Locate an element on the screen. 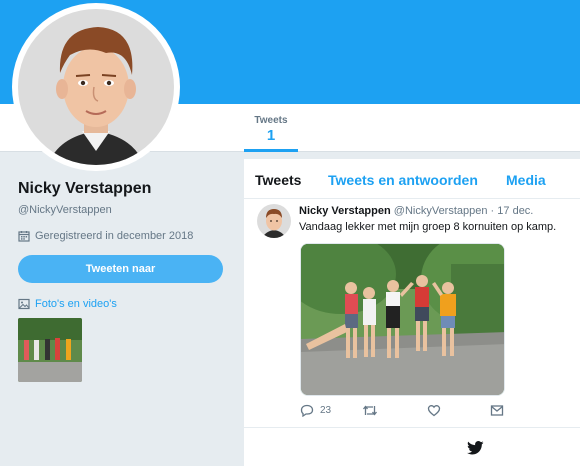 This screenshot has height=466, width=580. profile-name: Nicky Verstappen is located at coordinates (123, 189).